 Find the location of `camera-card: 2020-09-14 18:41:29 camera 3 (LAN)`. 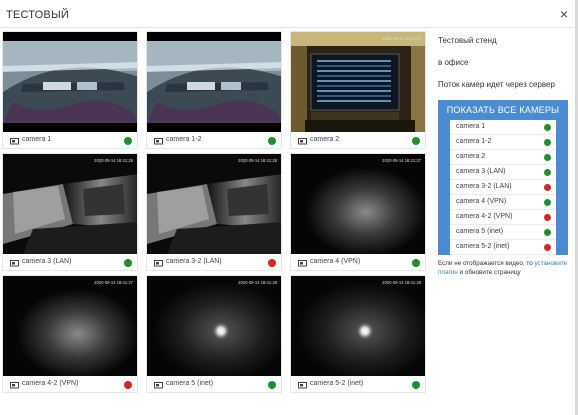

camera-card: 2020-09-14 18:41:29 camera 3 (LAN) is located at coordinates (70, 212).